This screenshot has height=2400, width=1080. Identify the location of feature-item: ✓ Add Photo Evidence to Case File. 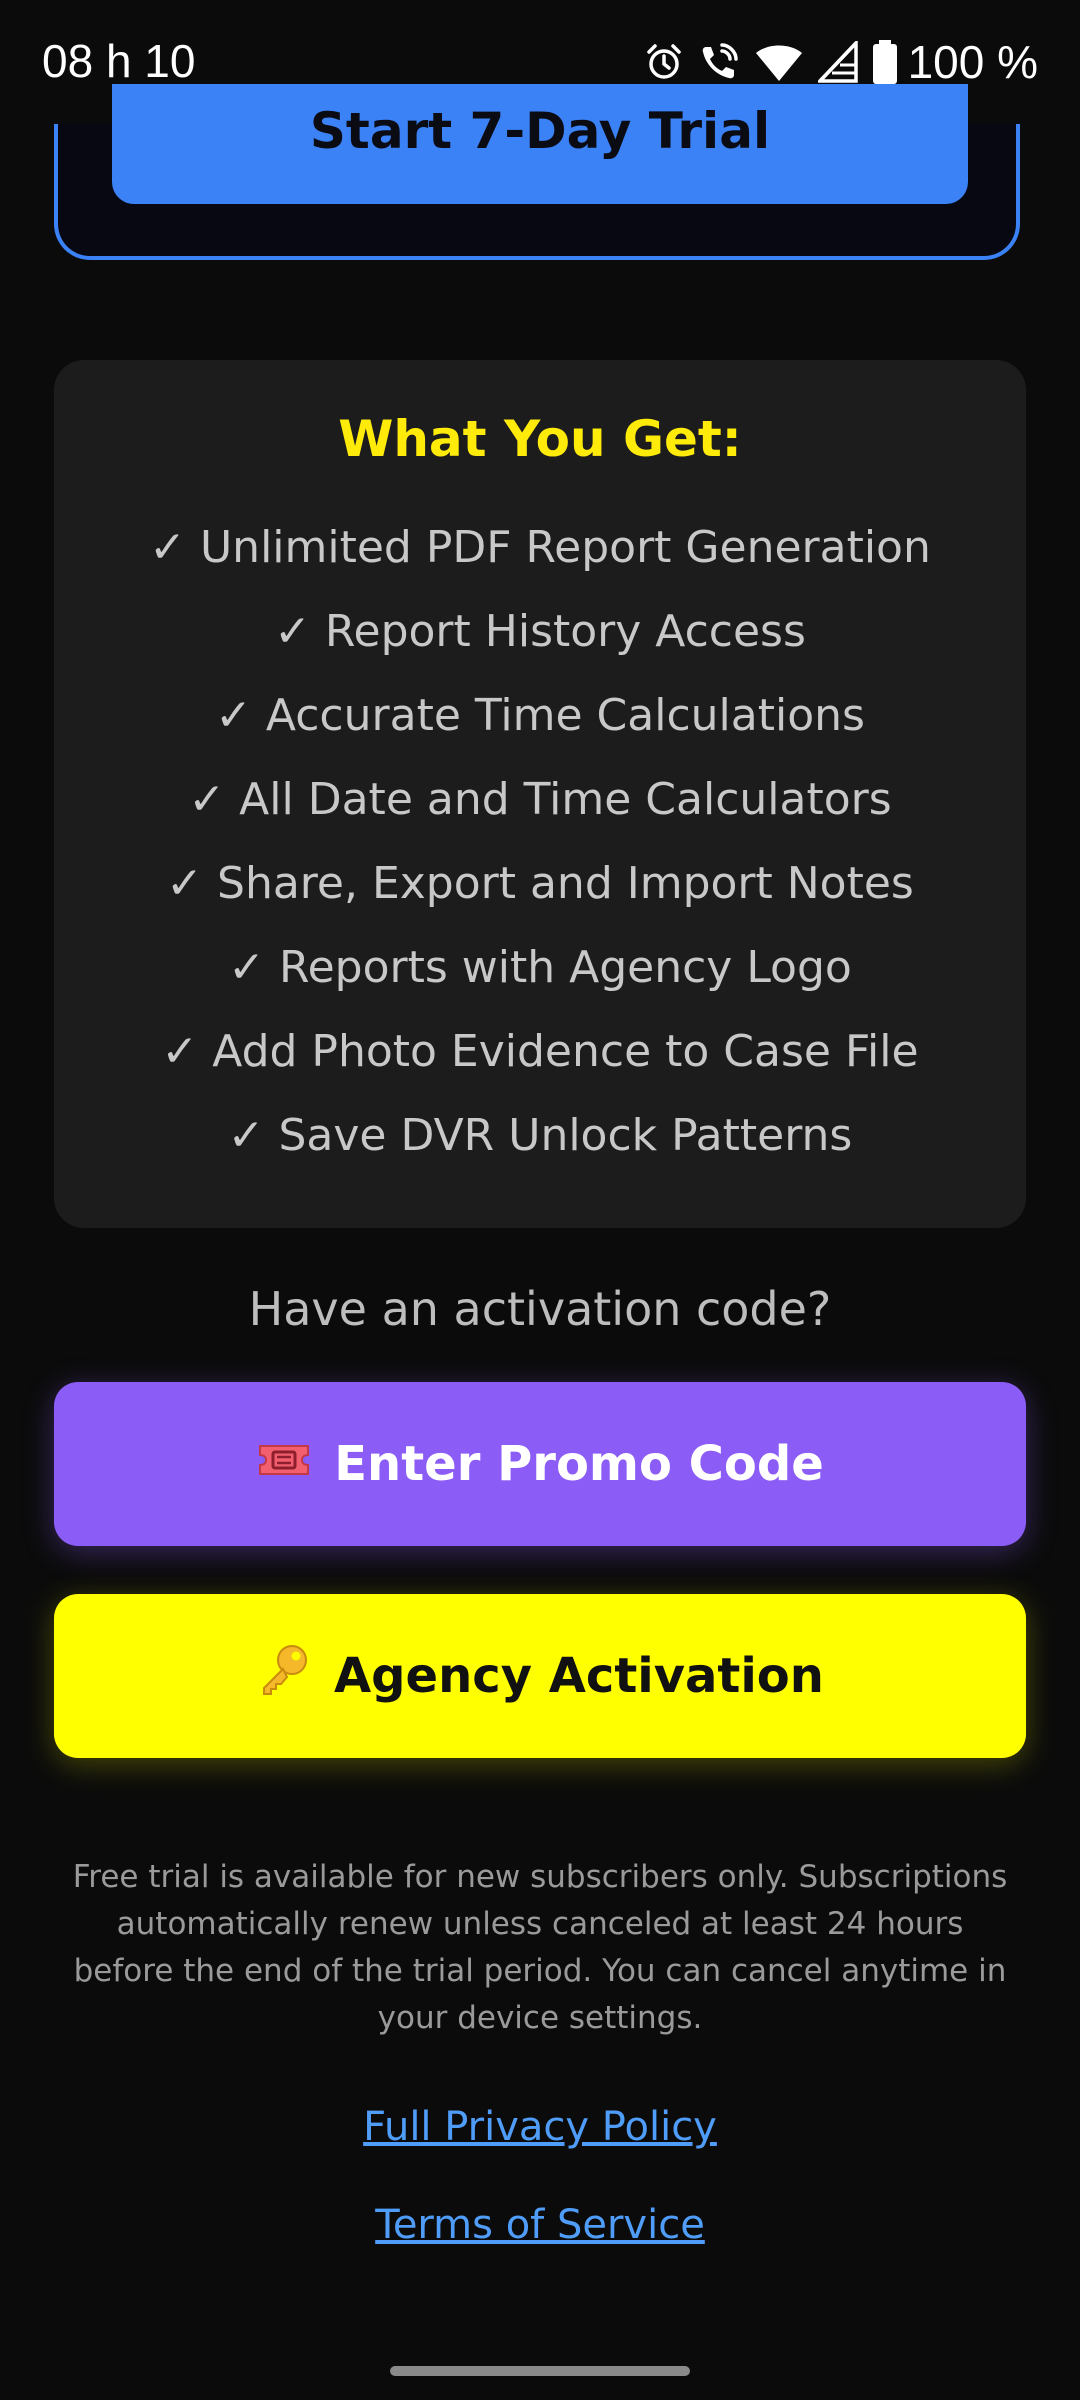
(540, 1051).